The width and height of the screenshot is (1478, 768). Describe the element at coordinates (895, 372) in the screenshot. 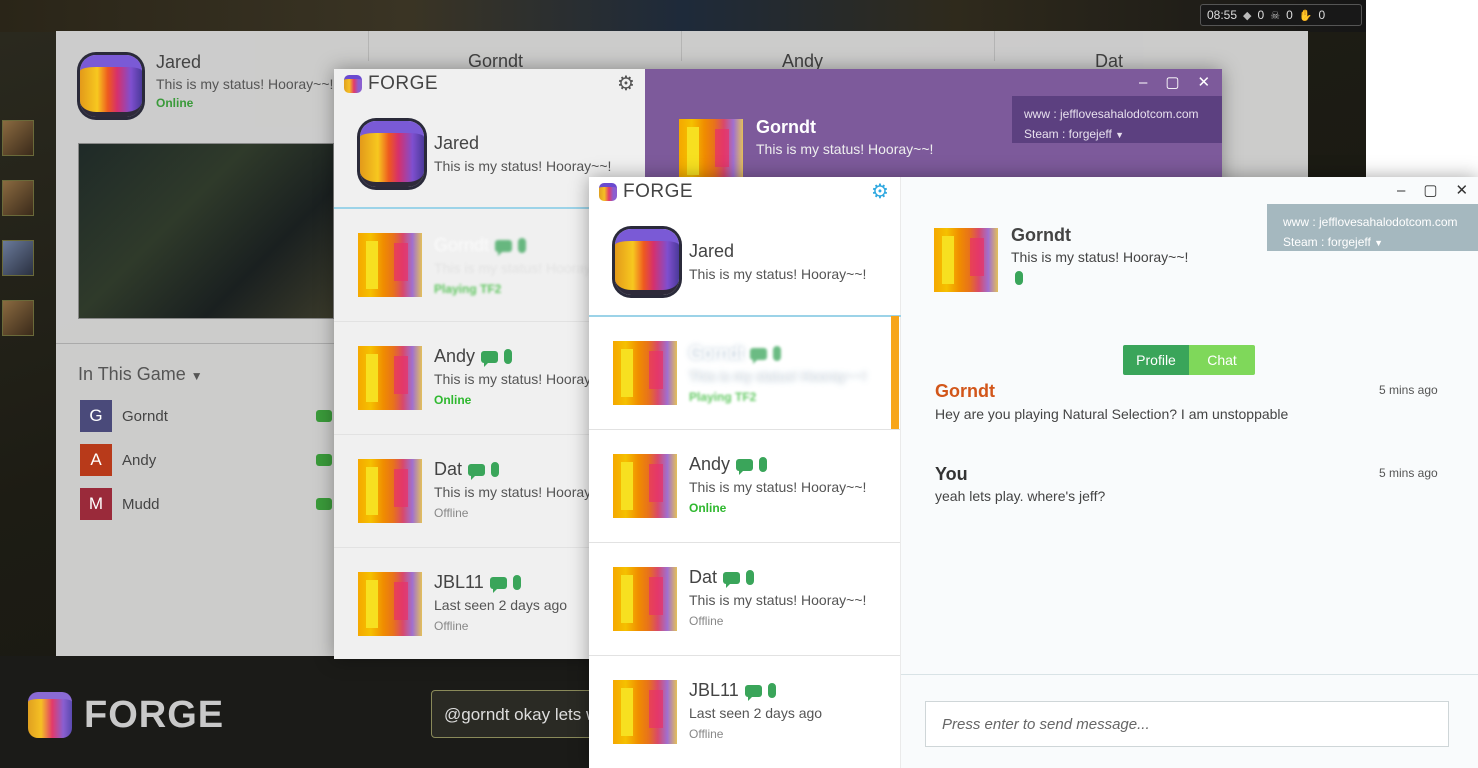

I see `selected-indicator` at that location.